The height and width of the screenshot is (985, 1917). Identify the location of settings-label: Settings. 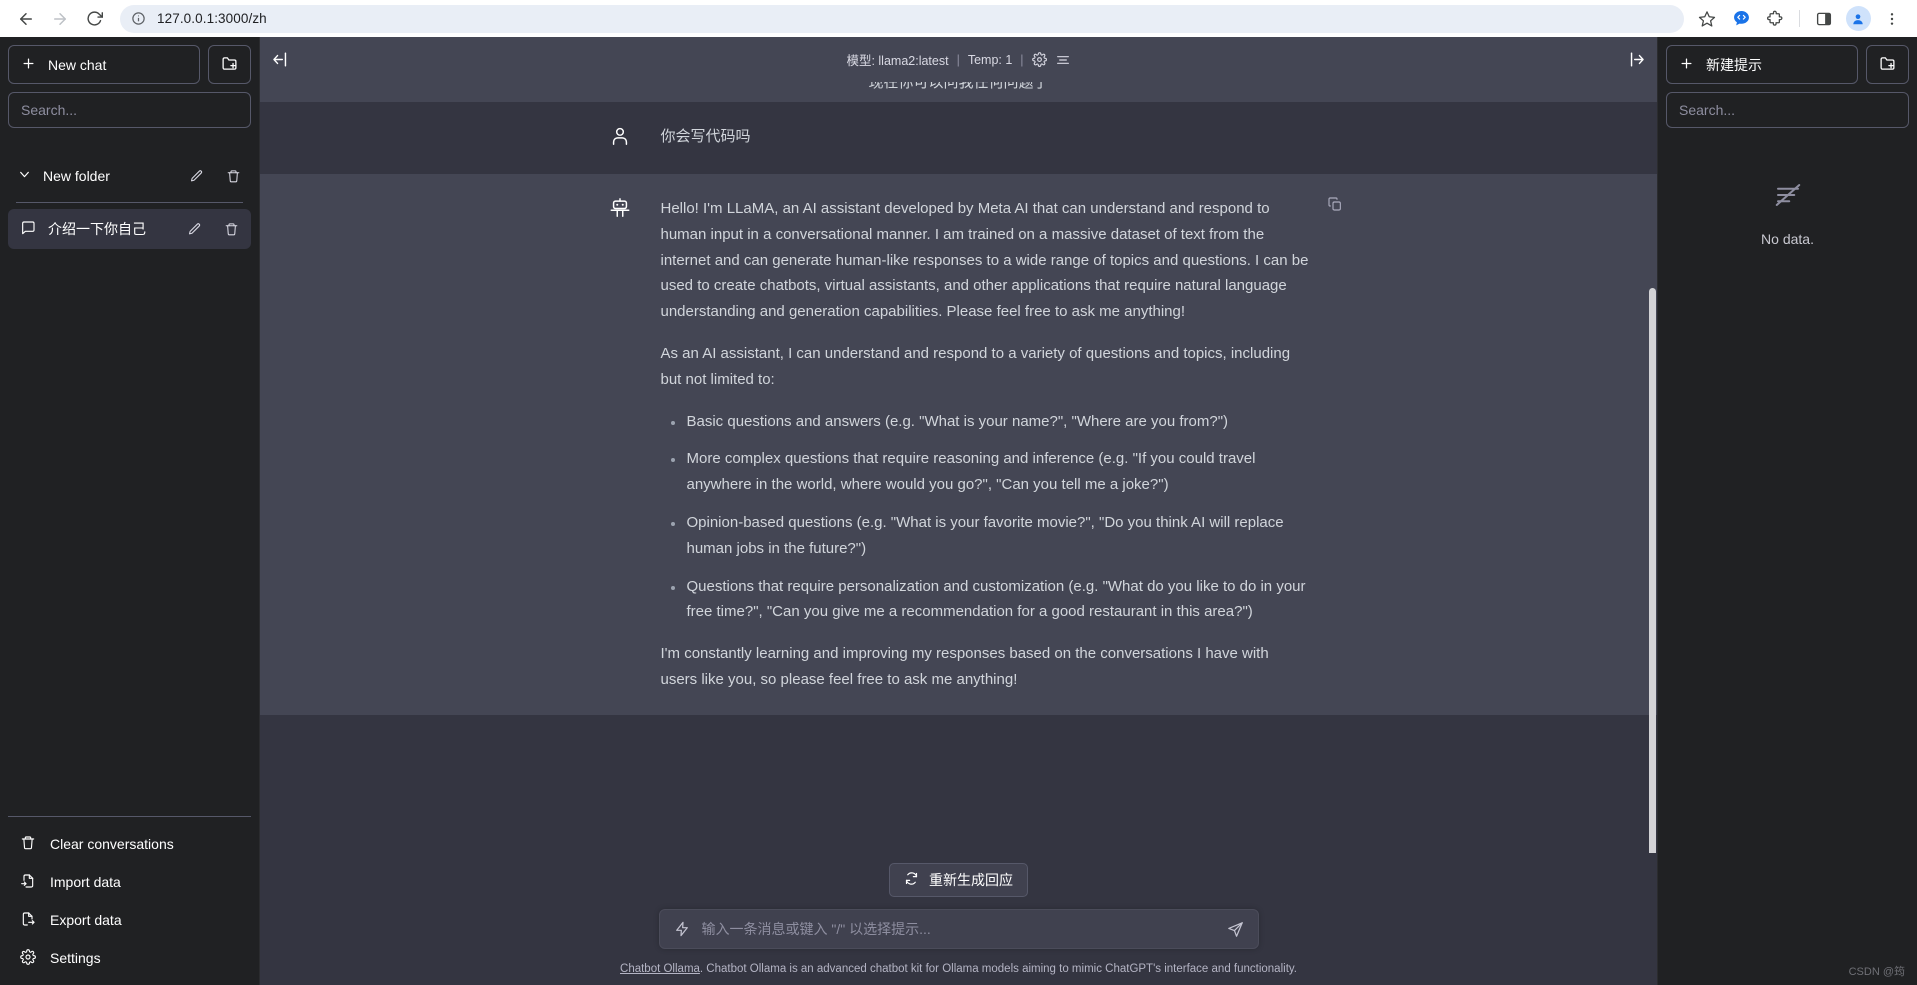
(75, 958).